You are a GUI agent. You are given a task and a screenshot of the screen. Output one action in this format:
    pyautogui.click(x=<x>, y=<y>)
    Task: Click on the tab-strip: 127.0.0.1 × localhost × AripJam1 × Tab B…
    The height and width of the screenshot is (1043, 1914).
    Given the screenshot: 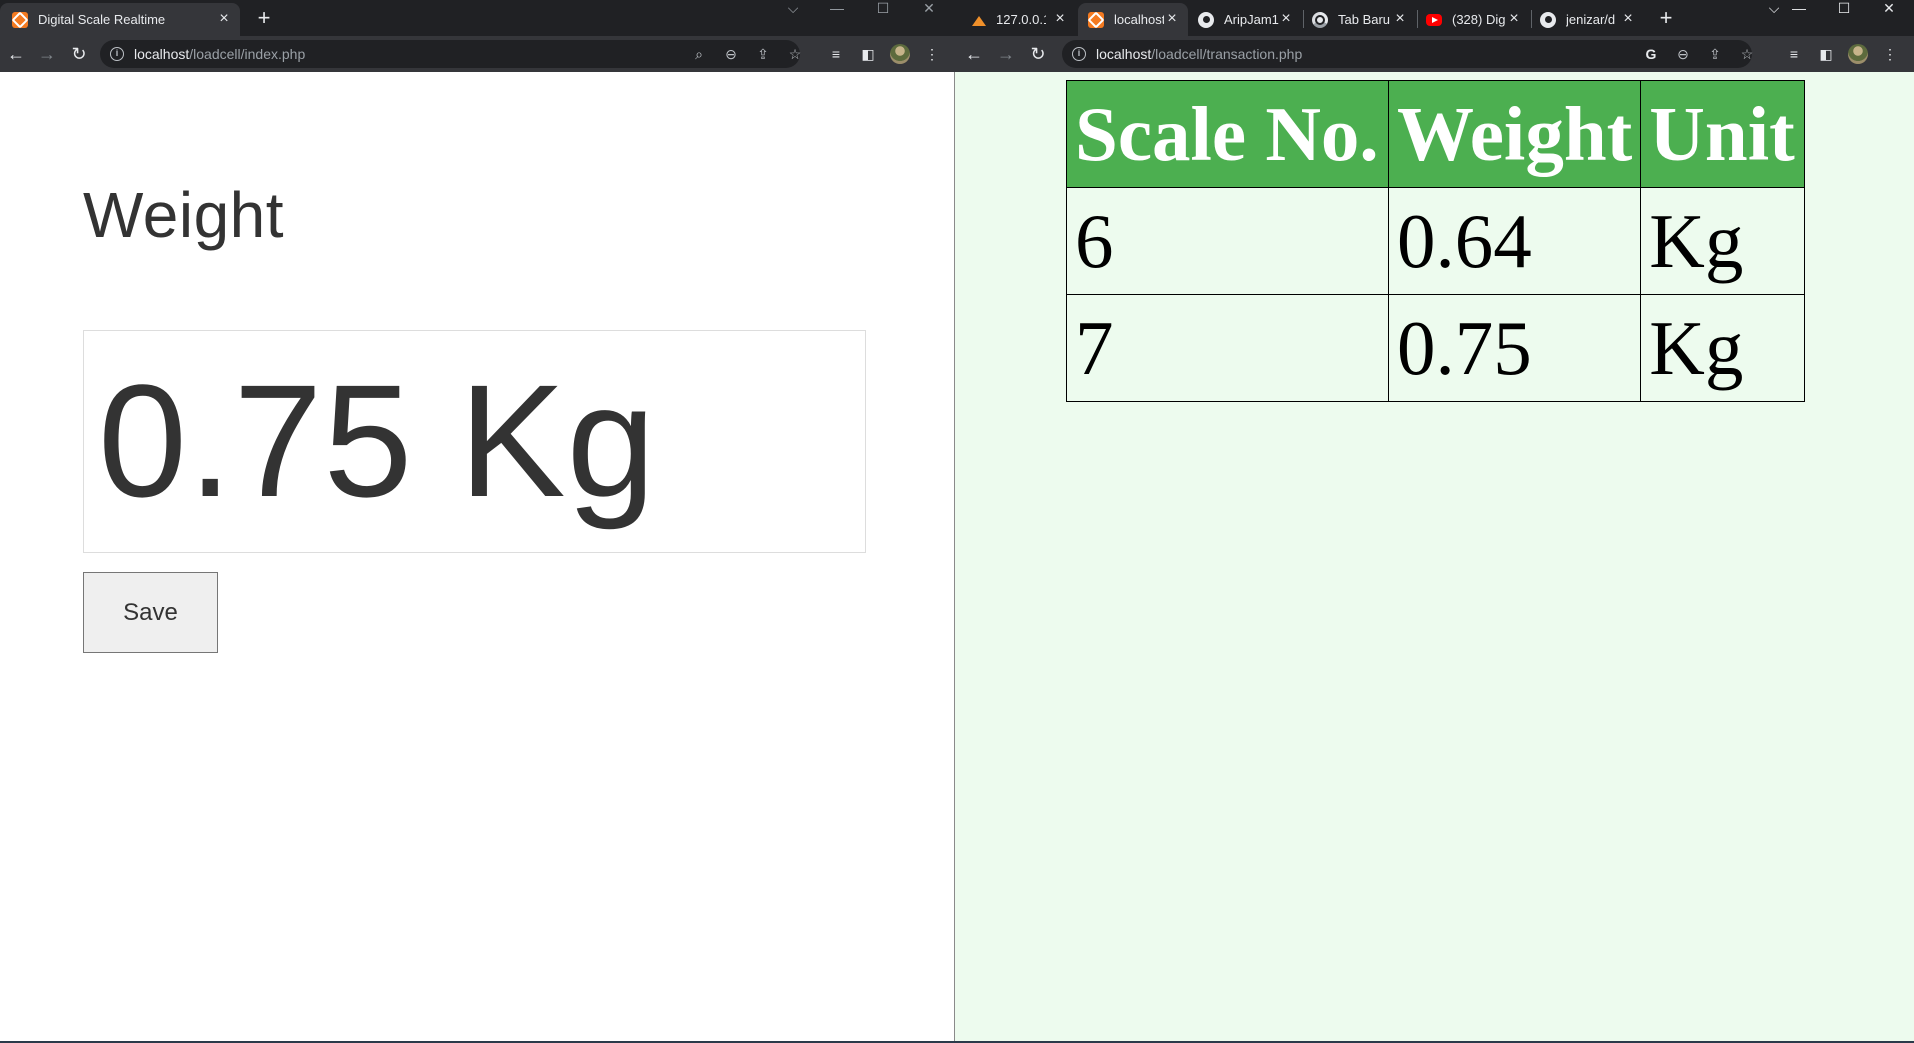 What is the action you would take?
    pyautogui.click(x=1434, y=18)
    